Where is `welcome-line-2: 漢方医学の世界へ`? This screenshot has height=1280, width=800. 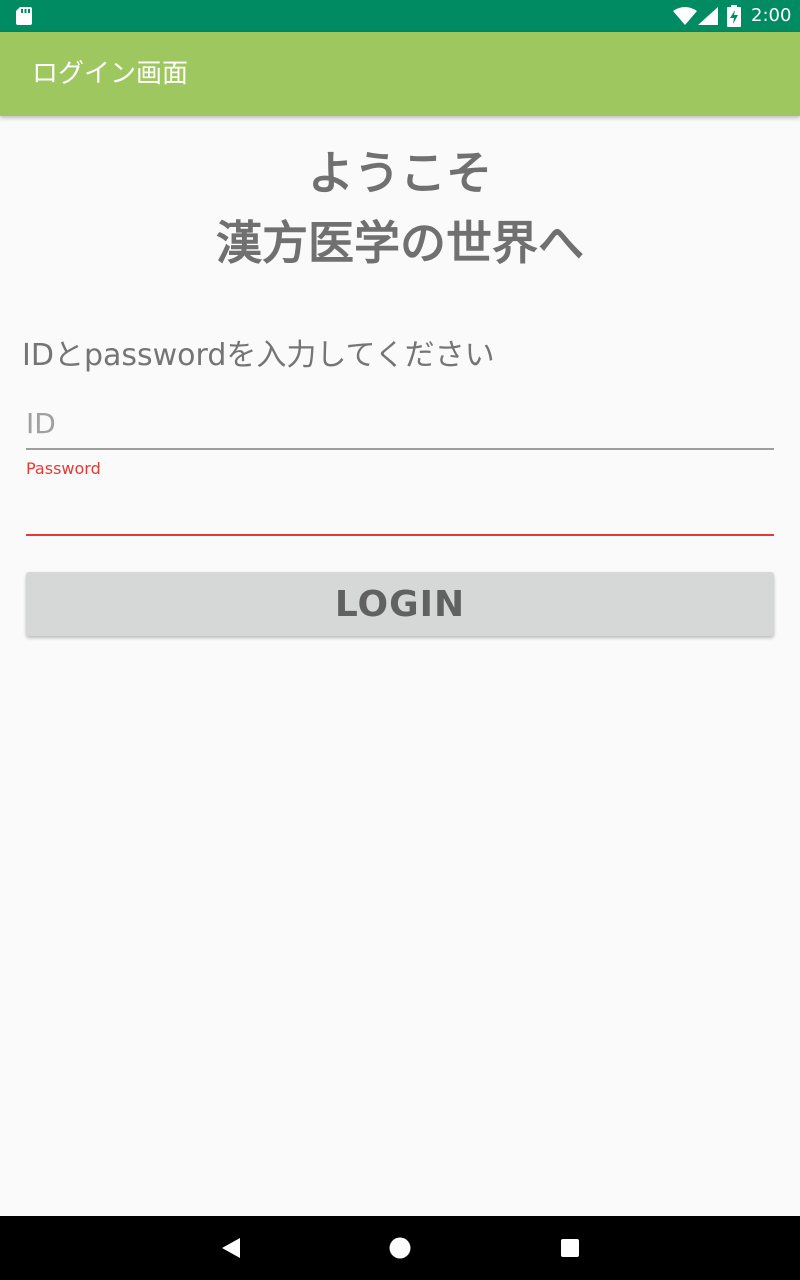 welcome-line-2: 漢方医学の世界へ is located at coordinates (400, 243).